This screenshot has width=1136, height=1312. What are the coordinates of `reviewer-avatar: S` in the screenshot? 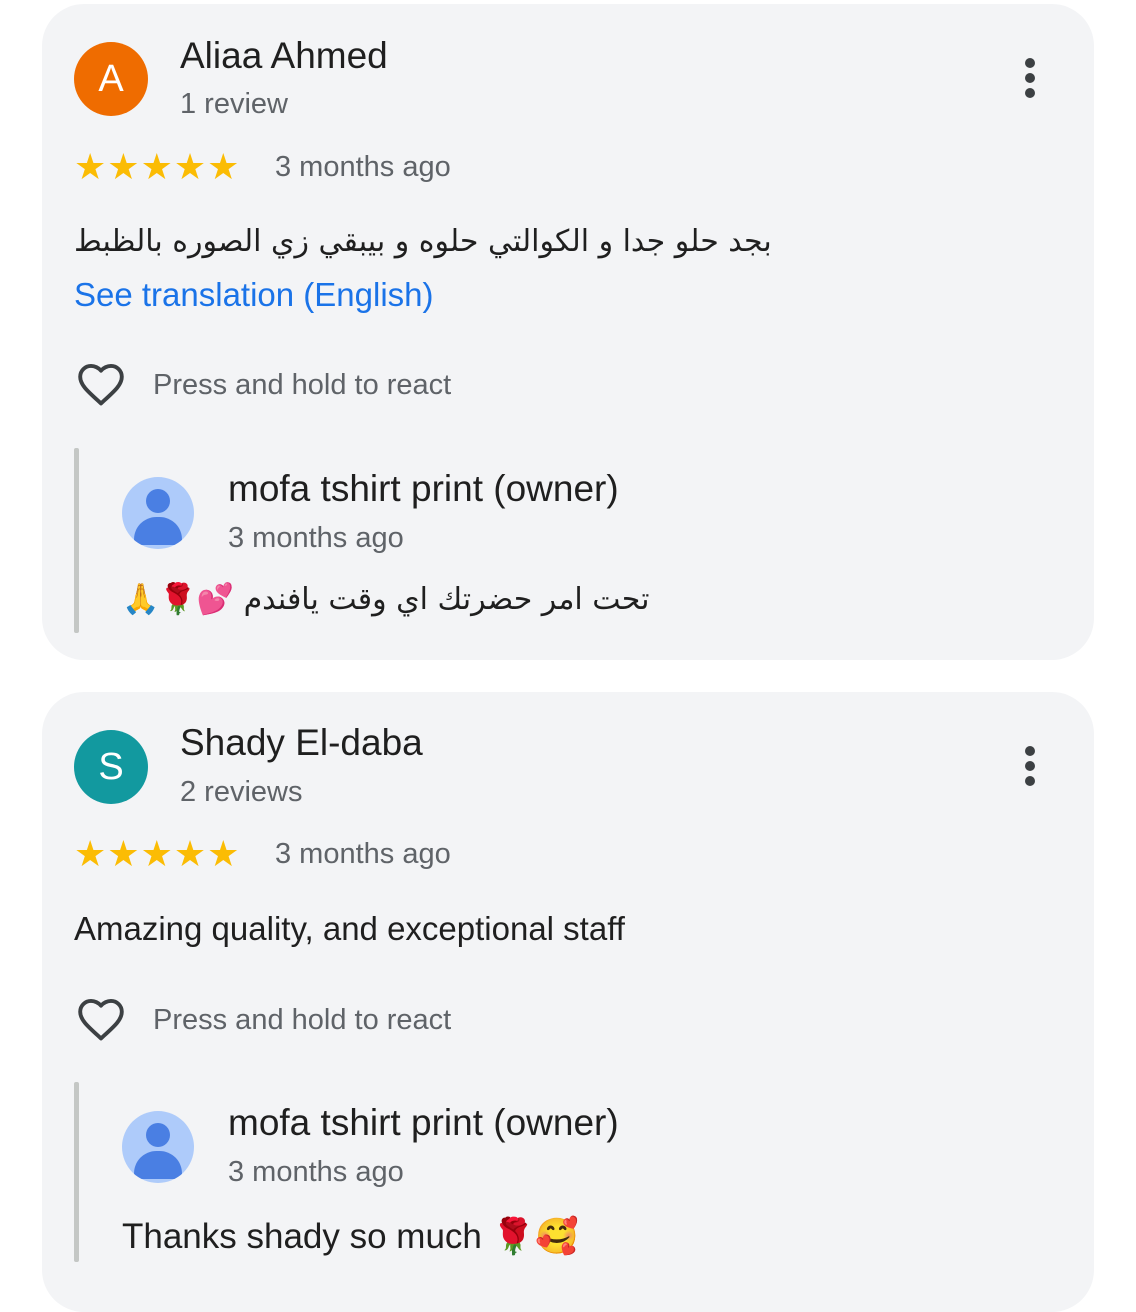 It's located at (111, 767).